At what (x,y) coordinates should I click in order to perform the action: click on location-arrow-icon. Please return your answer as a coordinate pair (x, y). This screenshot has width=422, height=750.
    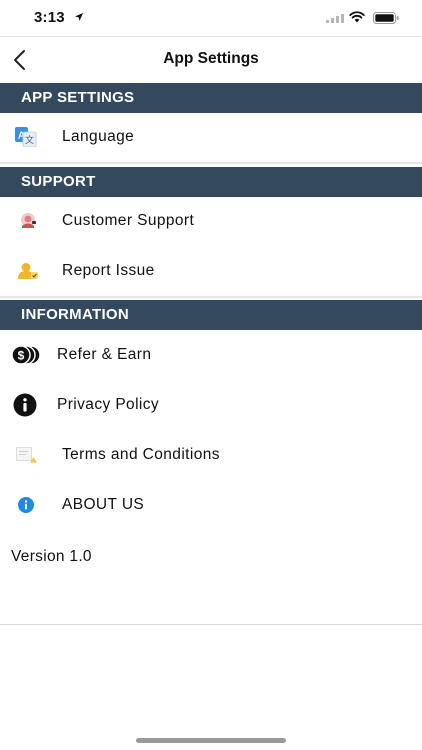
    Looking at the image, I should click on (79, 17).